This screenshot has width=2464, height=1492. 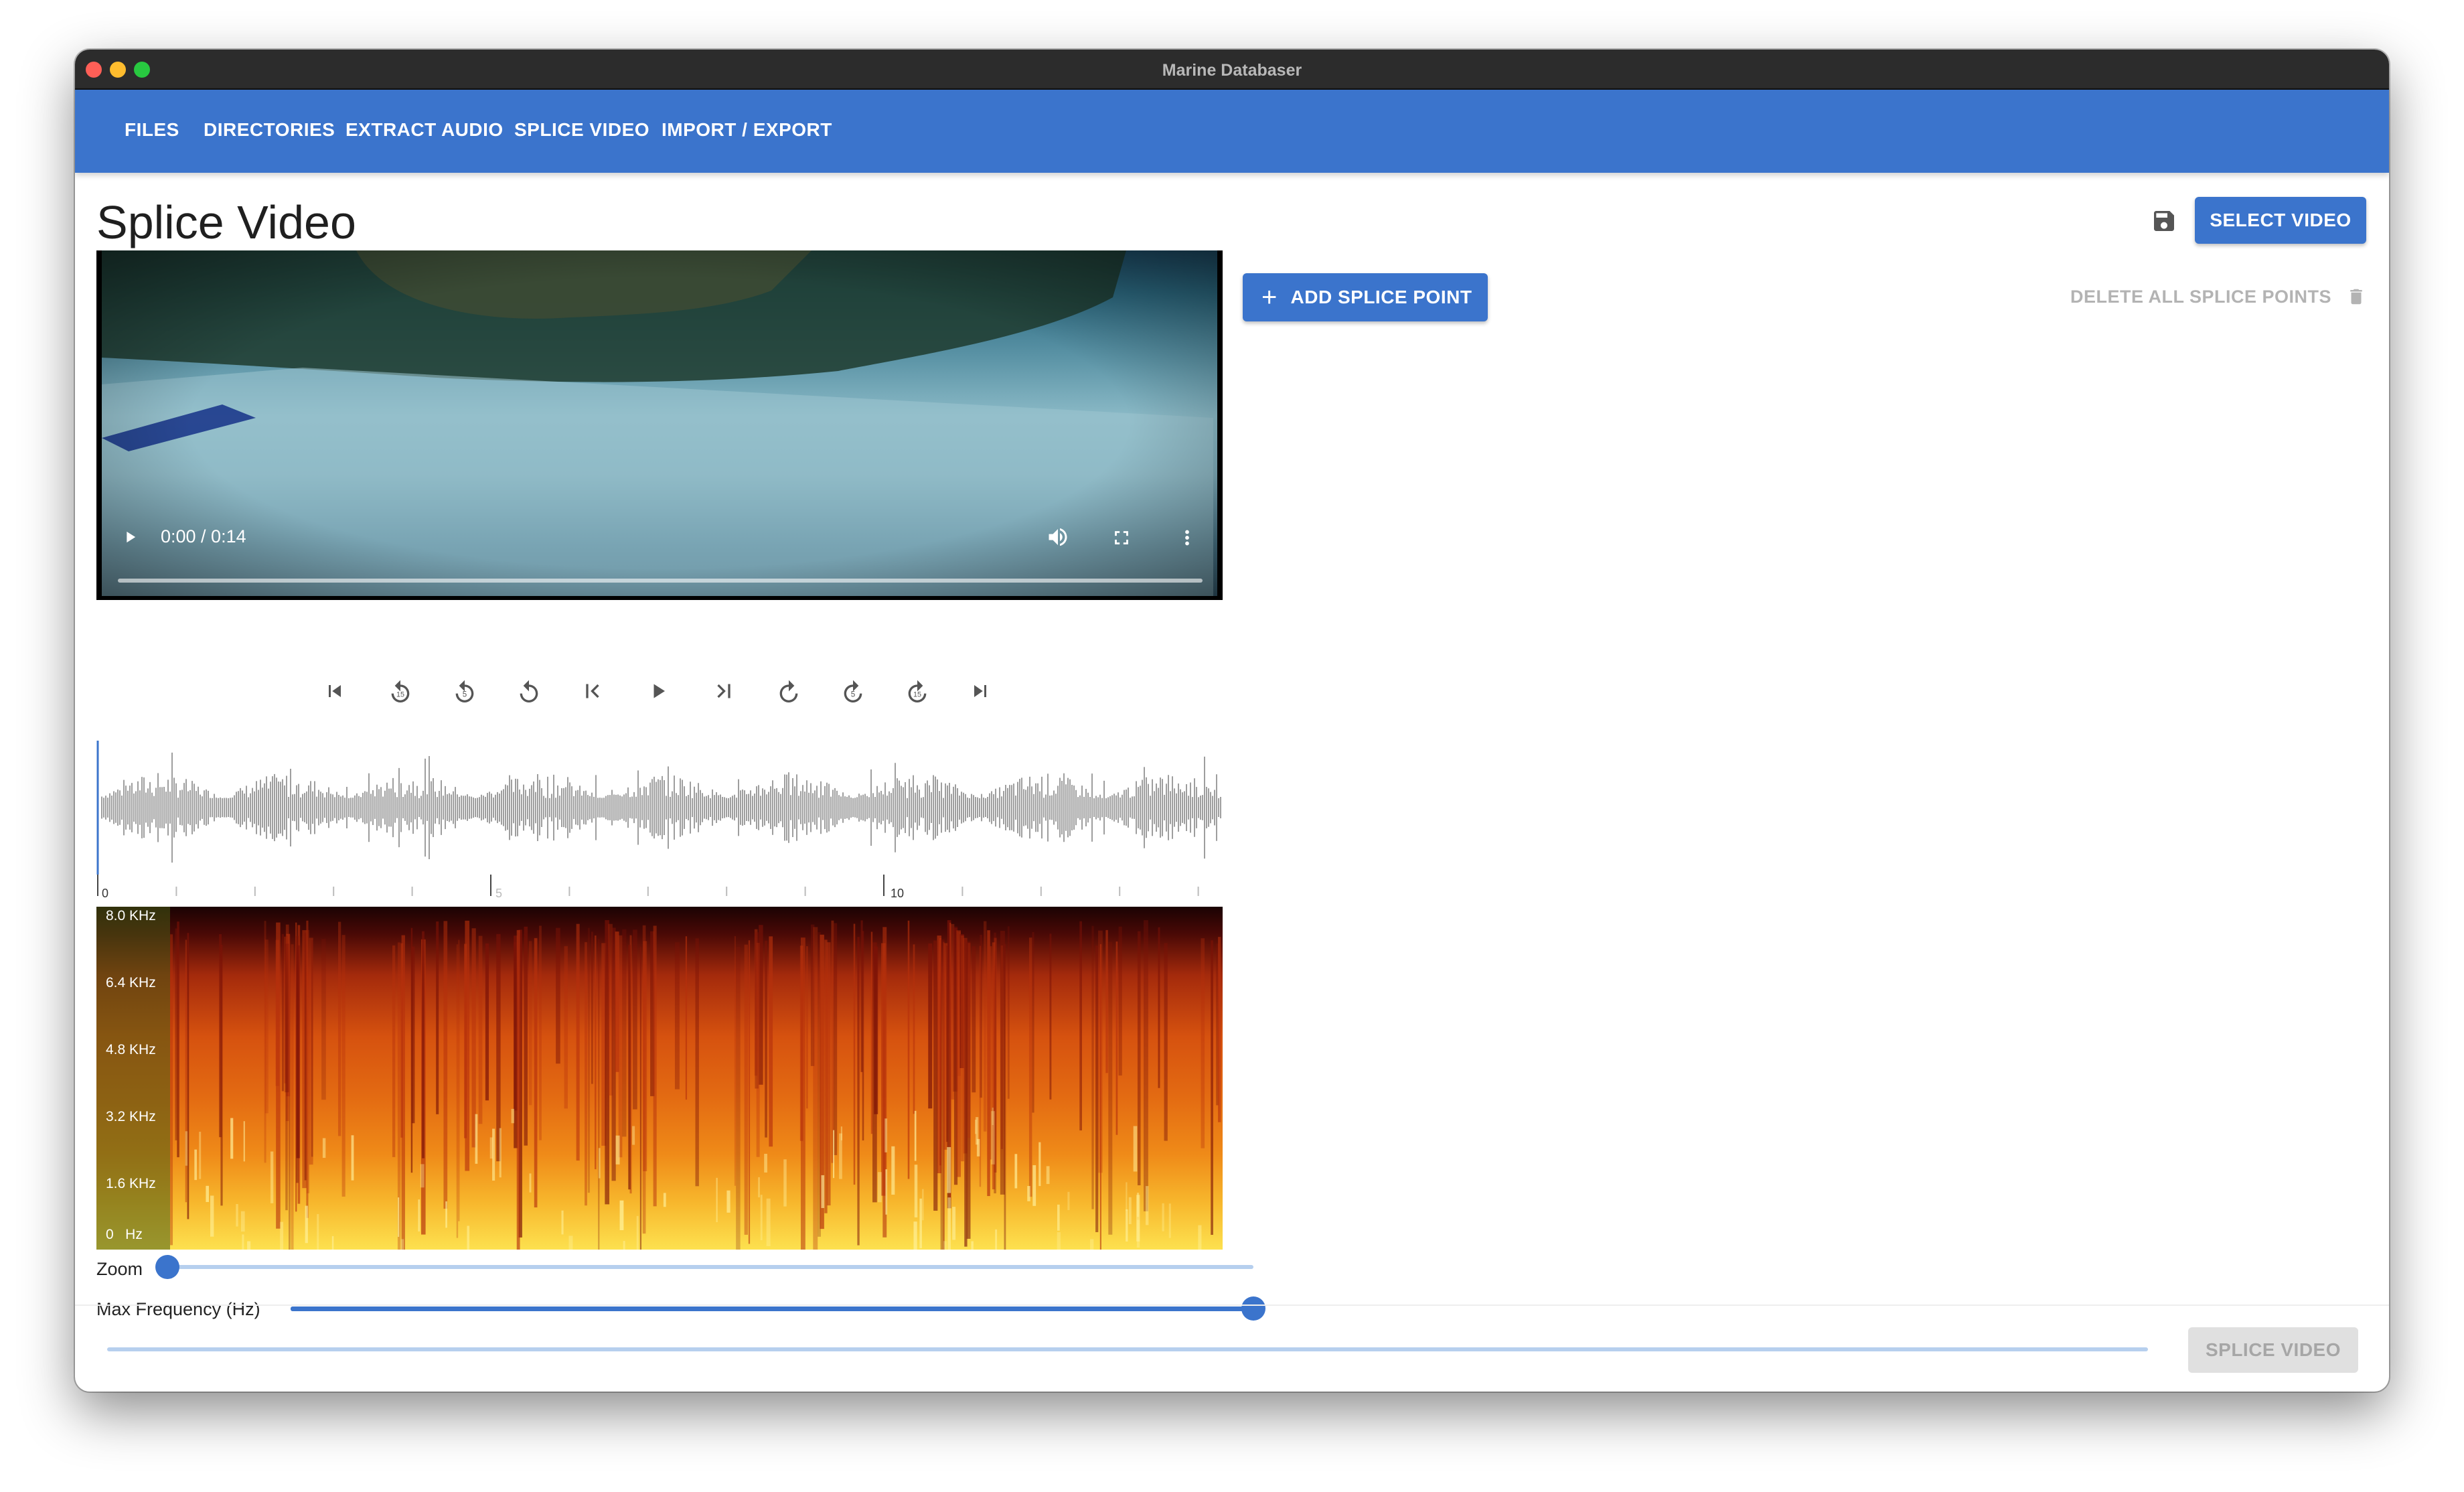 I want to click on nav-import-export: IMPORT / EXPORT, so click(x=747, y=130).